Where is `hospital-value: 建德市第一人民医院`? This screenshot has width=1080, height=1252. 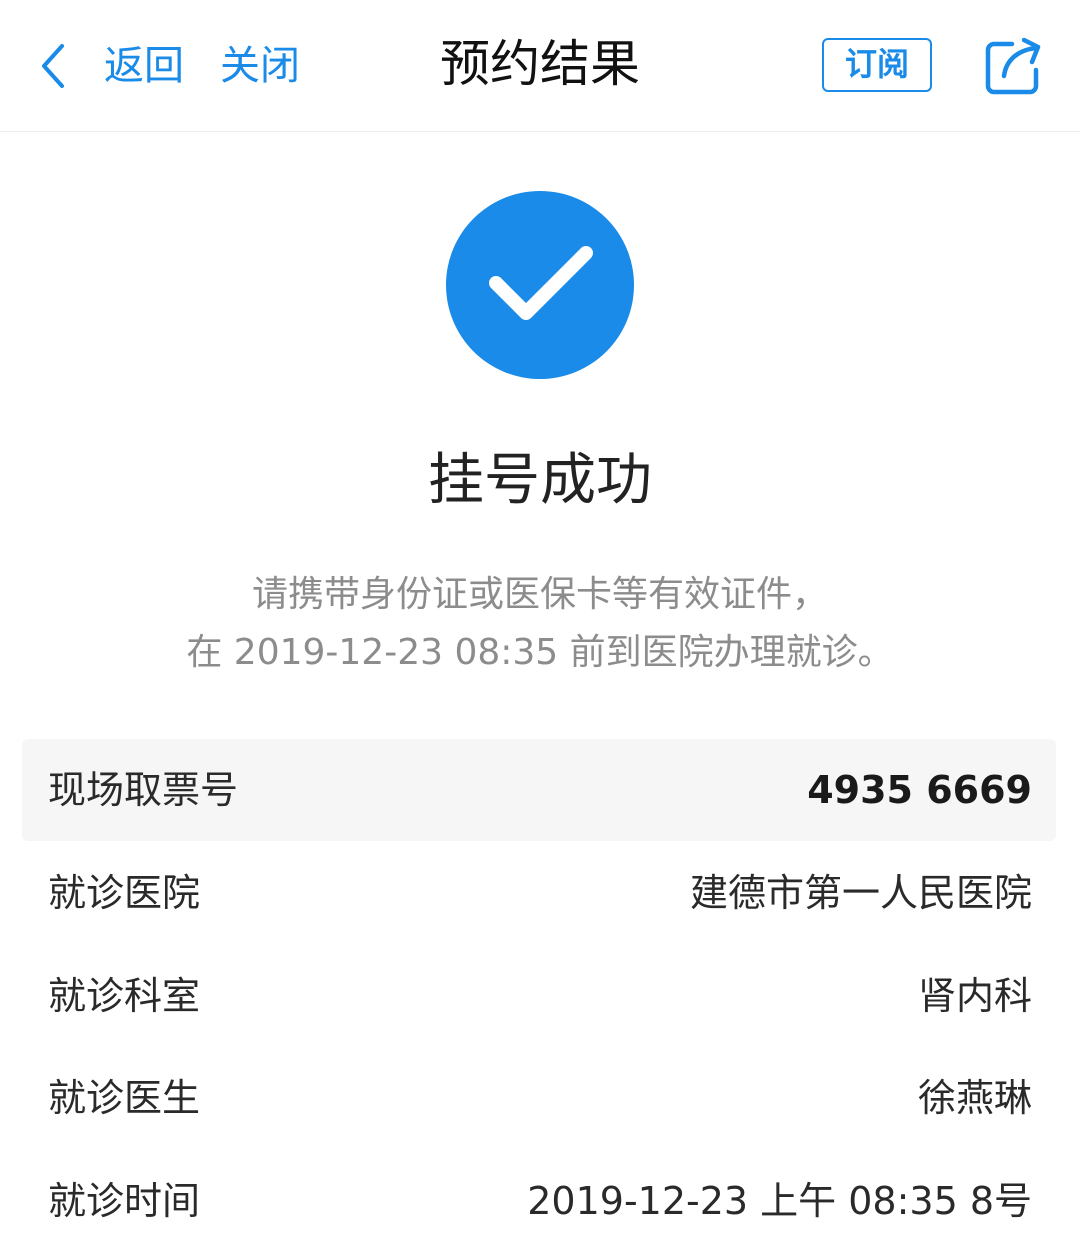
hospital-value: 建德市第一人民医院 is located at coordinates (860, 893).